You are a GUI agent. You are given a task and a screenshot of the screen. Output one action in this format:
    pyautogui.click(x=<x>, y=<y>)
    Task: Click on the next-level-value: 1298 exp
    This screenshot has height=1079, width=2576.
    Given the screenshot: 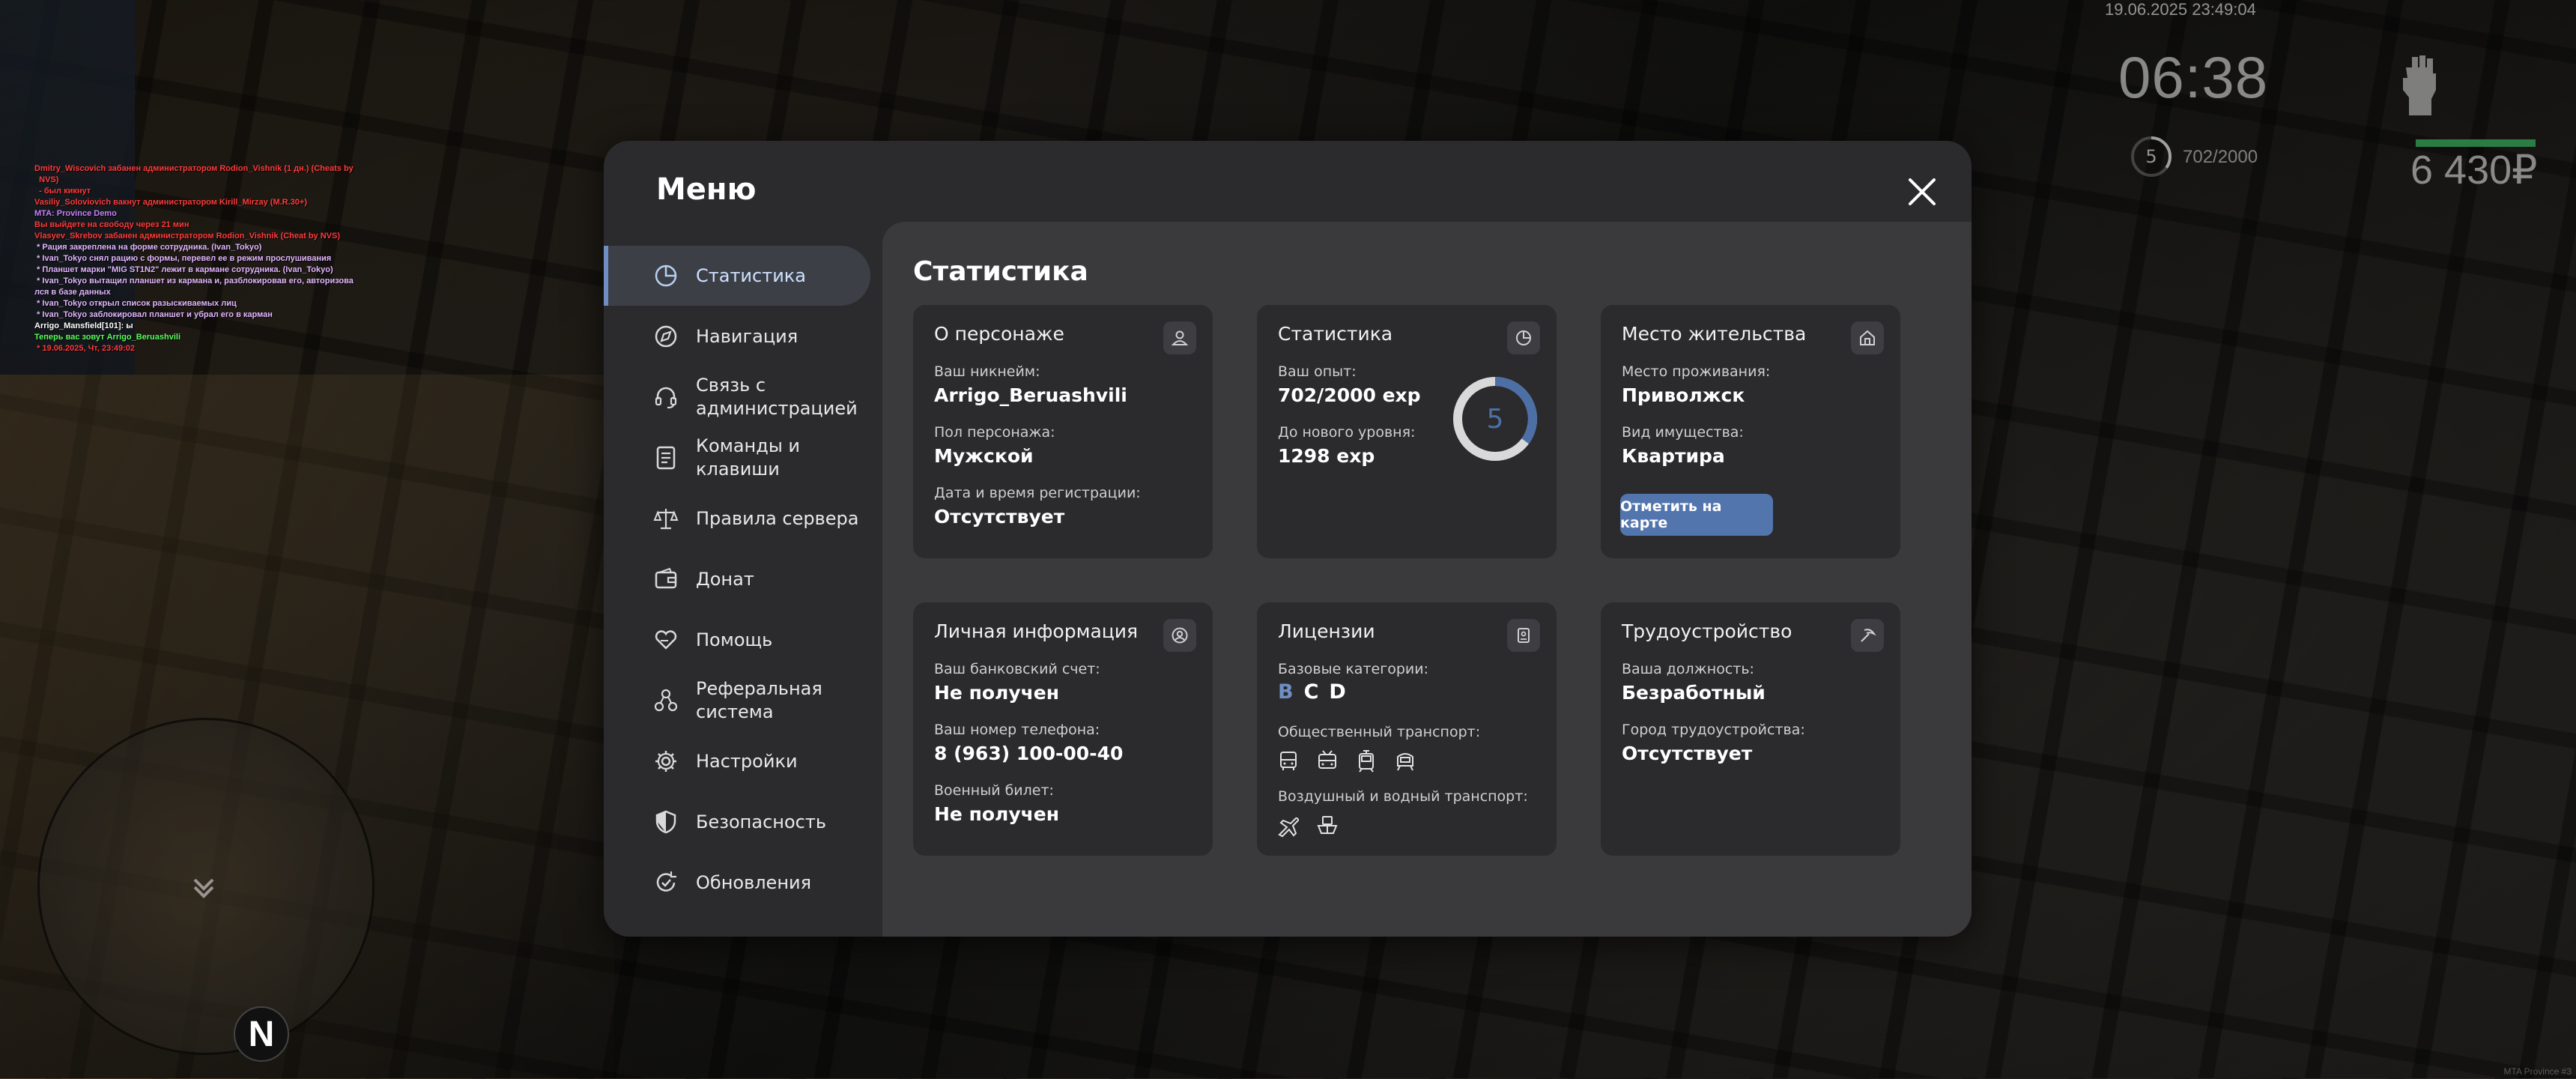 What is the action you would take?
    pyautogui.click(x=1326, y=456)
    